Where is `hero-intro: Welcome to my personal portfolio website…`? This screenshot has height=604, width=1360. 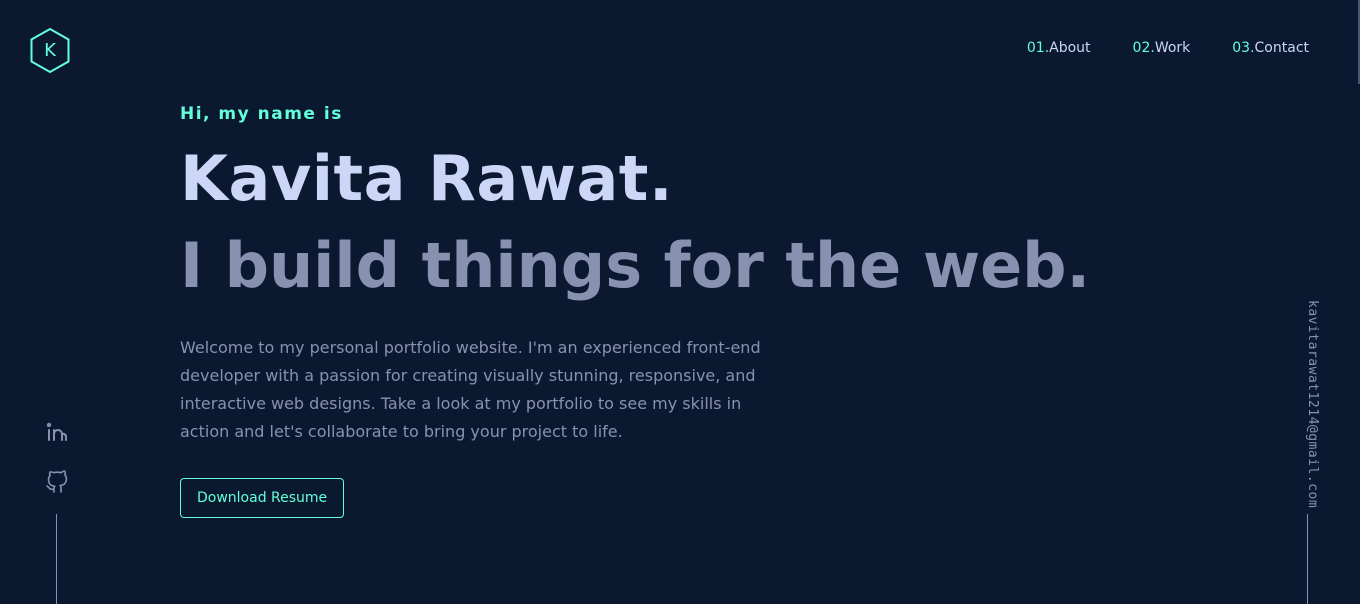 hero-intro: Welcome to my personal portfolio website… is located at coordinates (470, 389).